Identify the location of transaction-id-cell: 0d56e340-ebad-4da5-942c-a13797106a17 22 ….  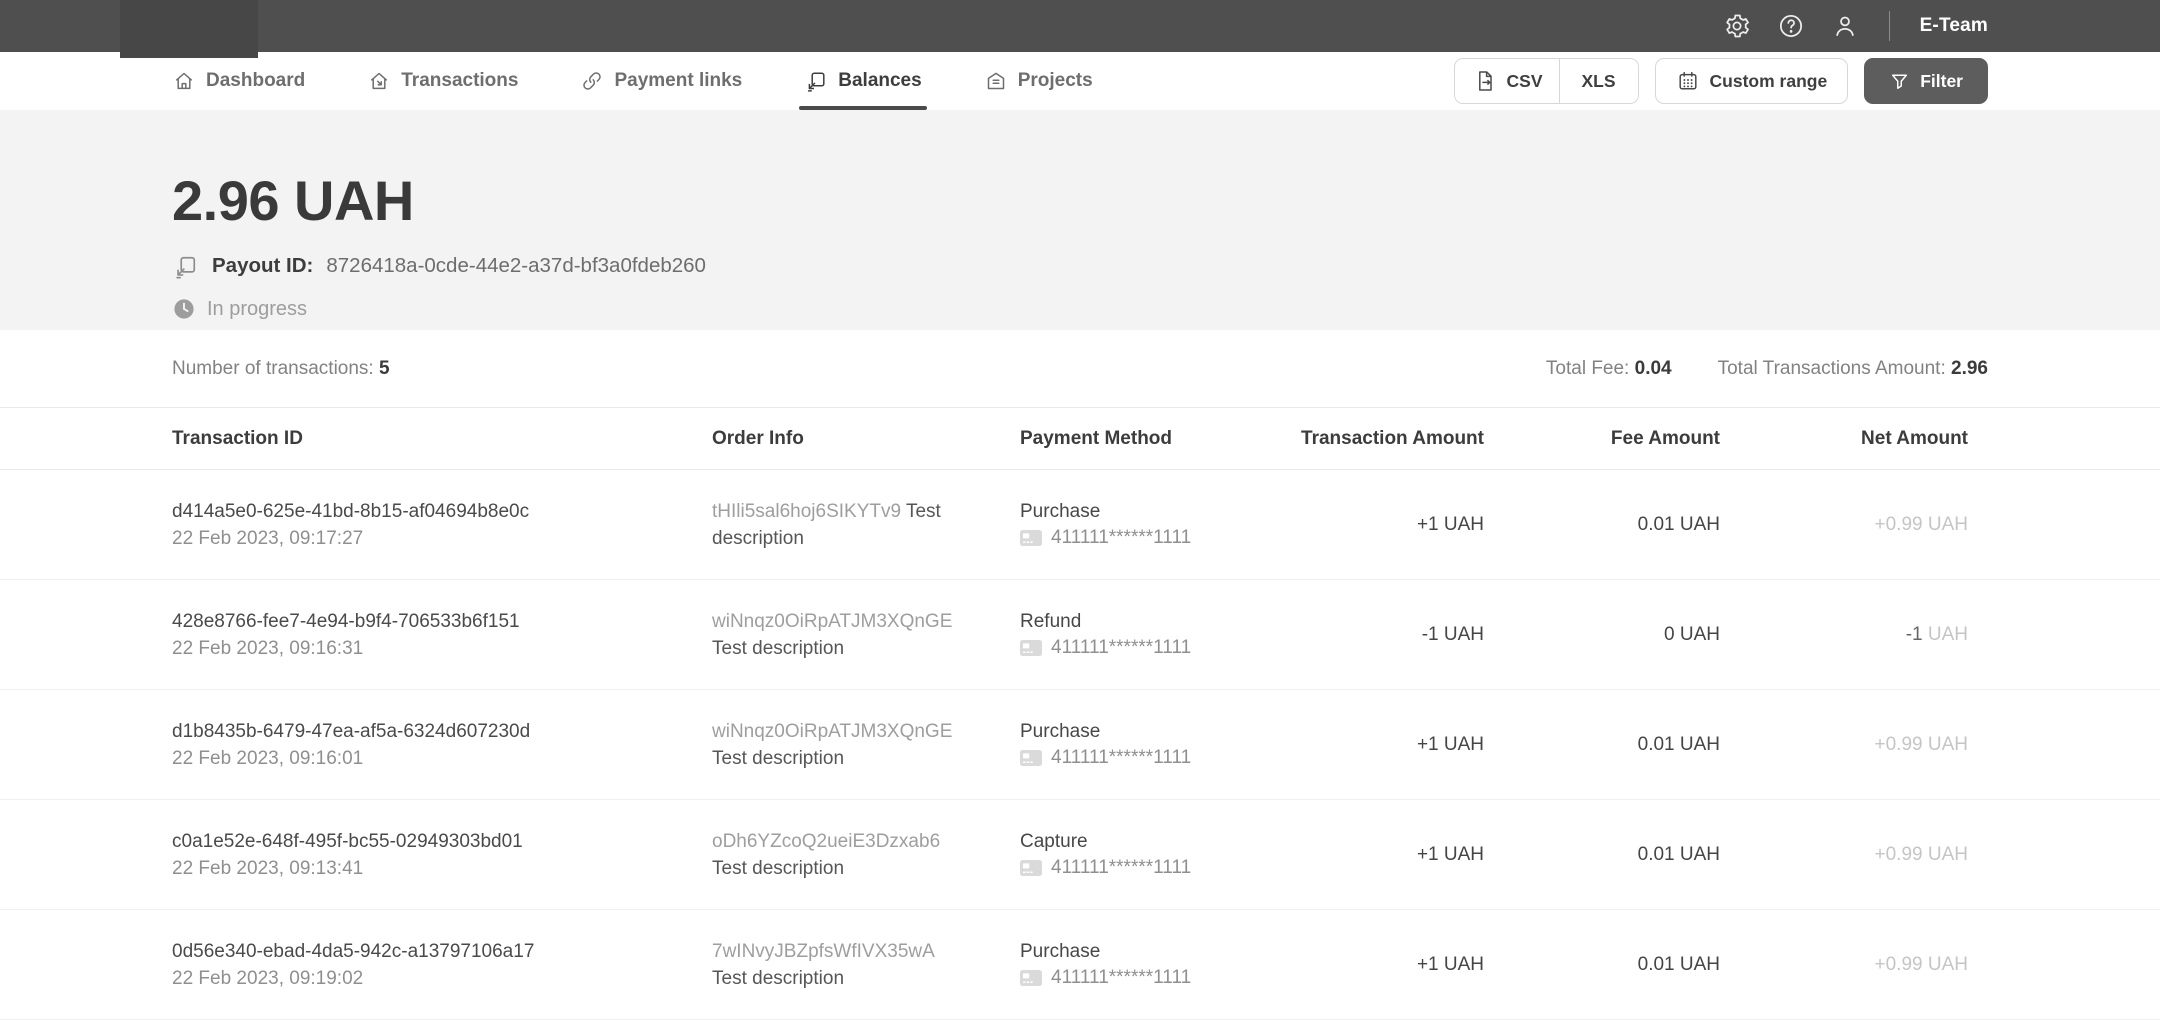
(442, 965).